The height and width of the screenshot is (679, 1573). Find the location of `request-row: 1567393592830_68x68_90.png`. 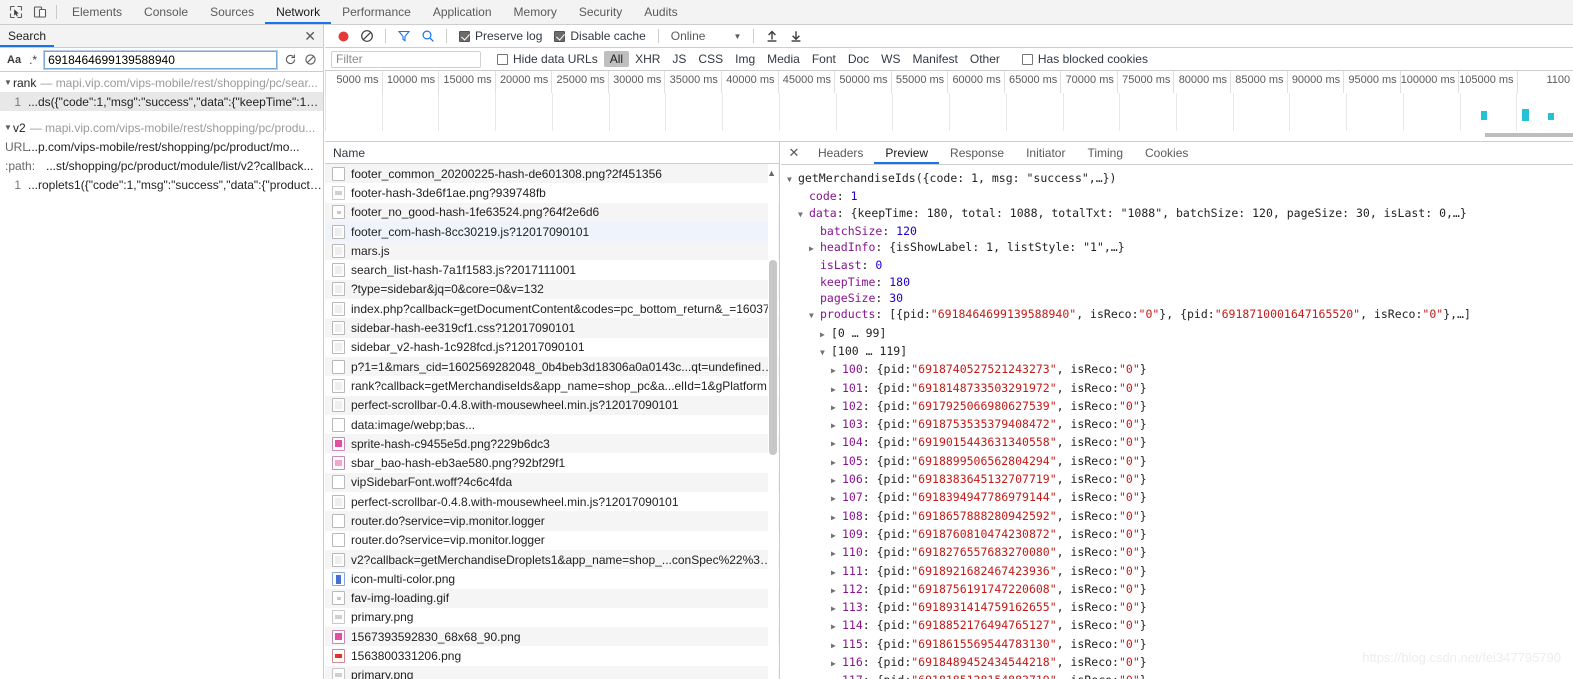

request-row: 1567393592830_68x68_90.png is located at coordinates (552, 637).